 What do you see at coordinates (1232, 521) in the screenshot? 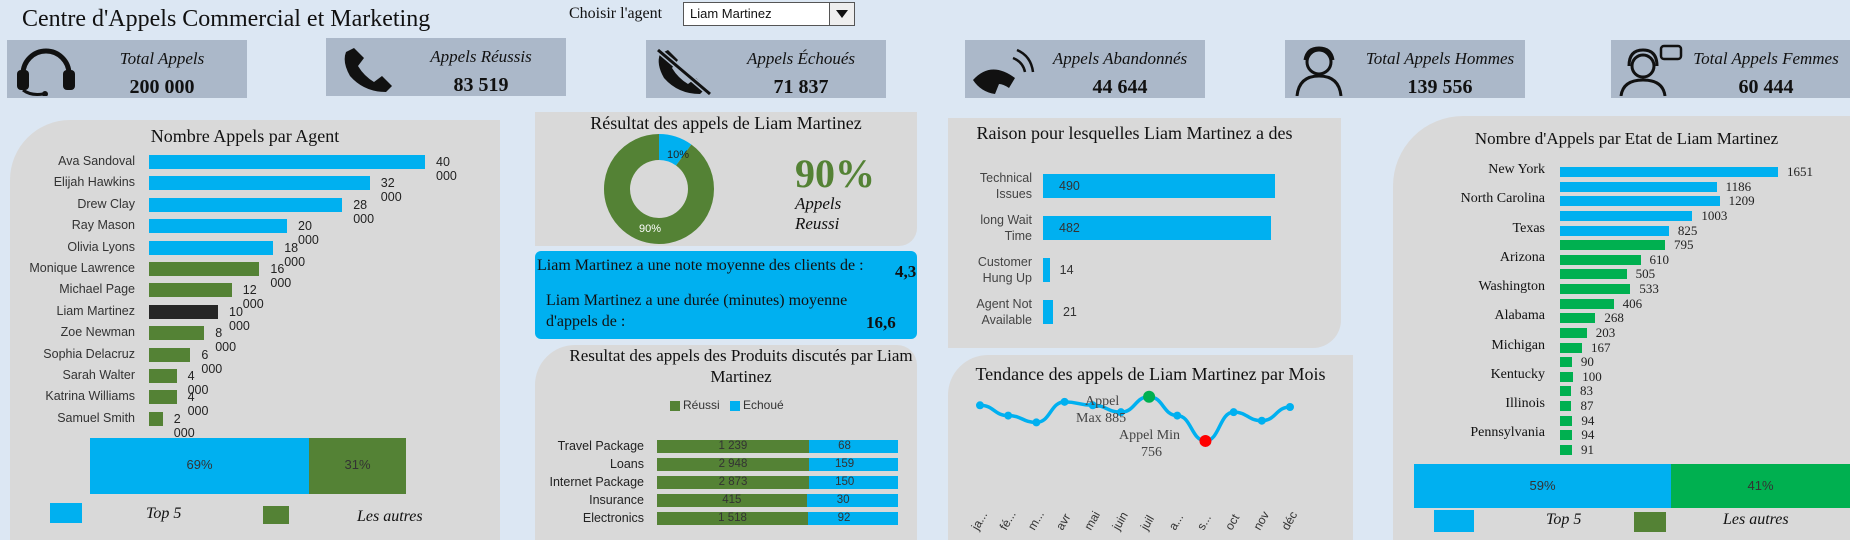
I see `trend-x-tick: oct` at bounding box center [1232, 521].